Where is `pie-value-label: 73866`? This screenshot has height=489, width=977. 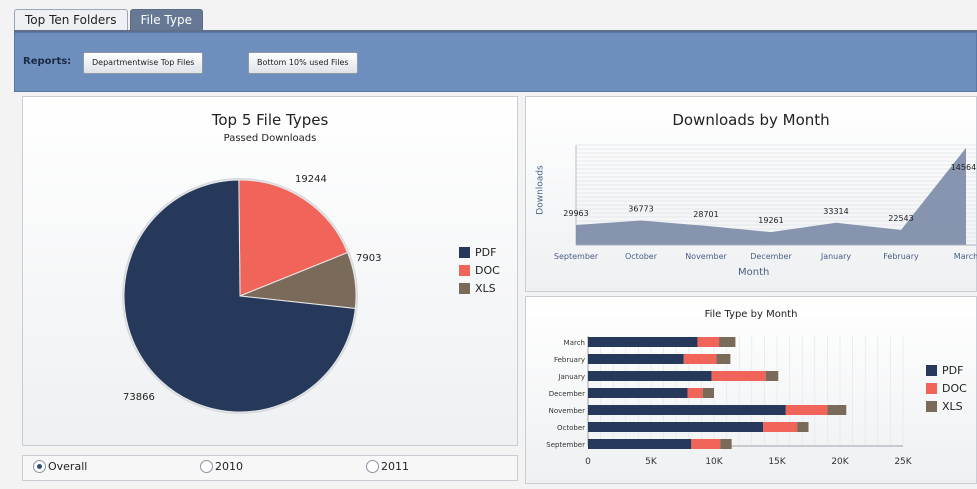
pie-value-label: 73866 is located at coordinates (139, 397).